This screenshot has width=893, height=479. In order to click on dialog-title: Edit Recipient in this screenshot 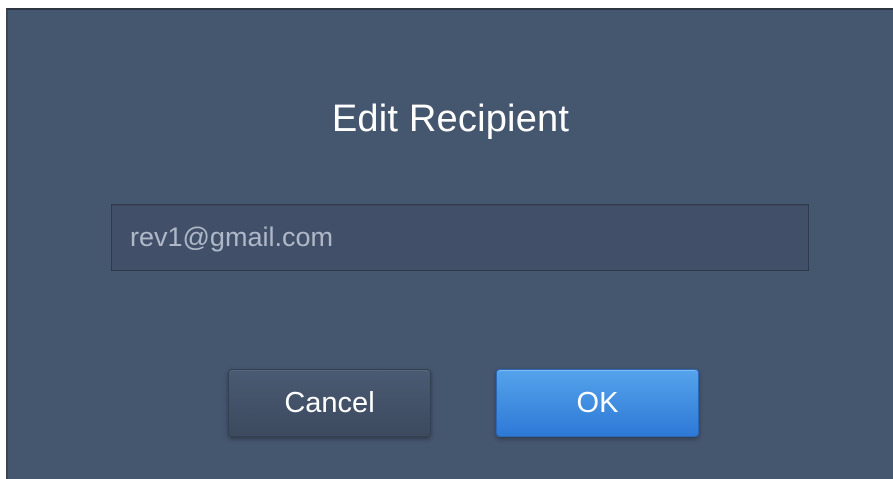, I will do `click(450, 119)`.